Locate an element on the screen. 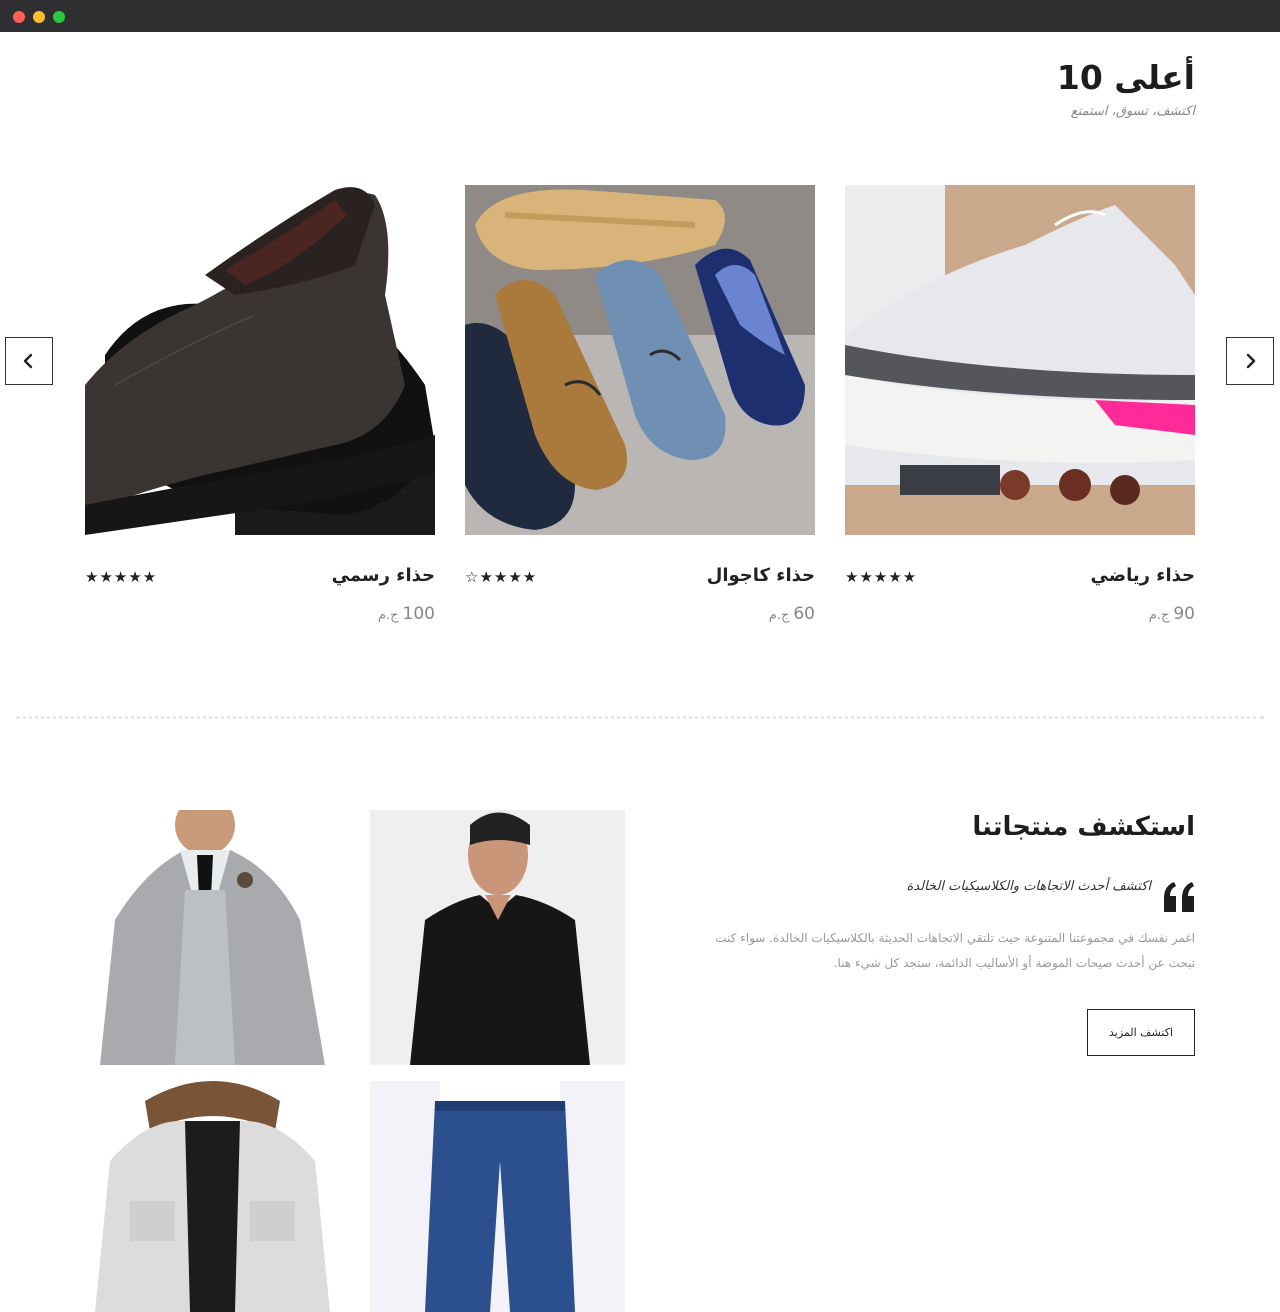 This screenshot has width=1280, height=1312. browser-titlebar is located at coordinates (640, 16).